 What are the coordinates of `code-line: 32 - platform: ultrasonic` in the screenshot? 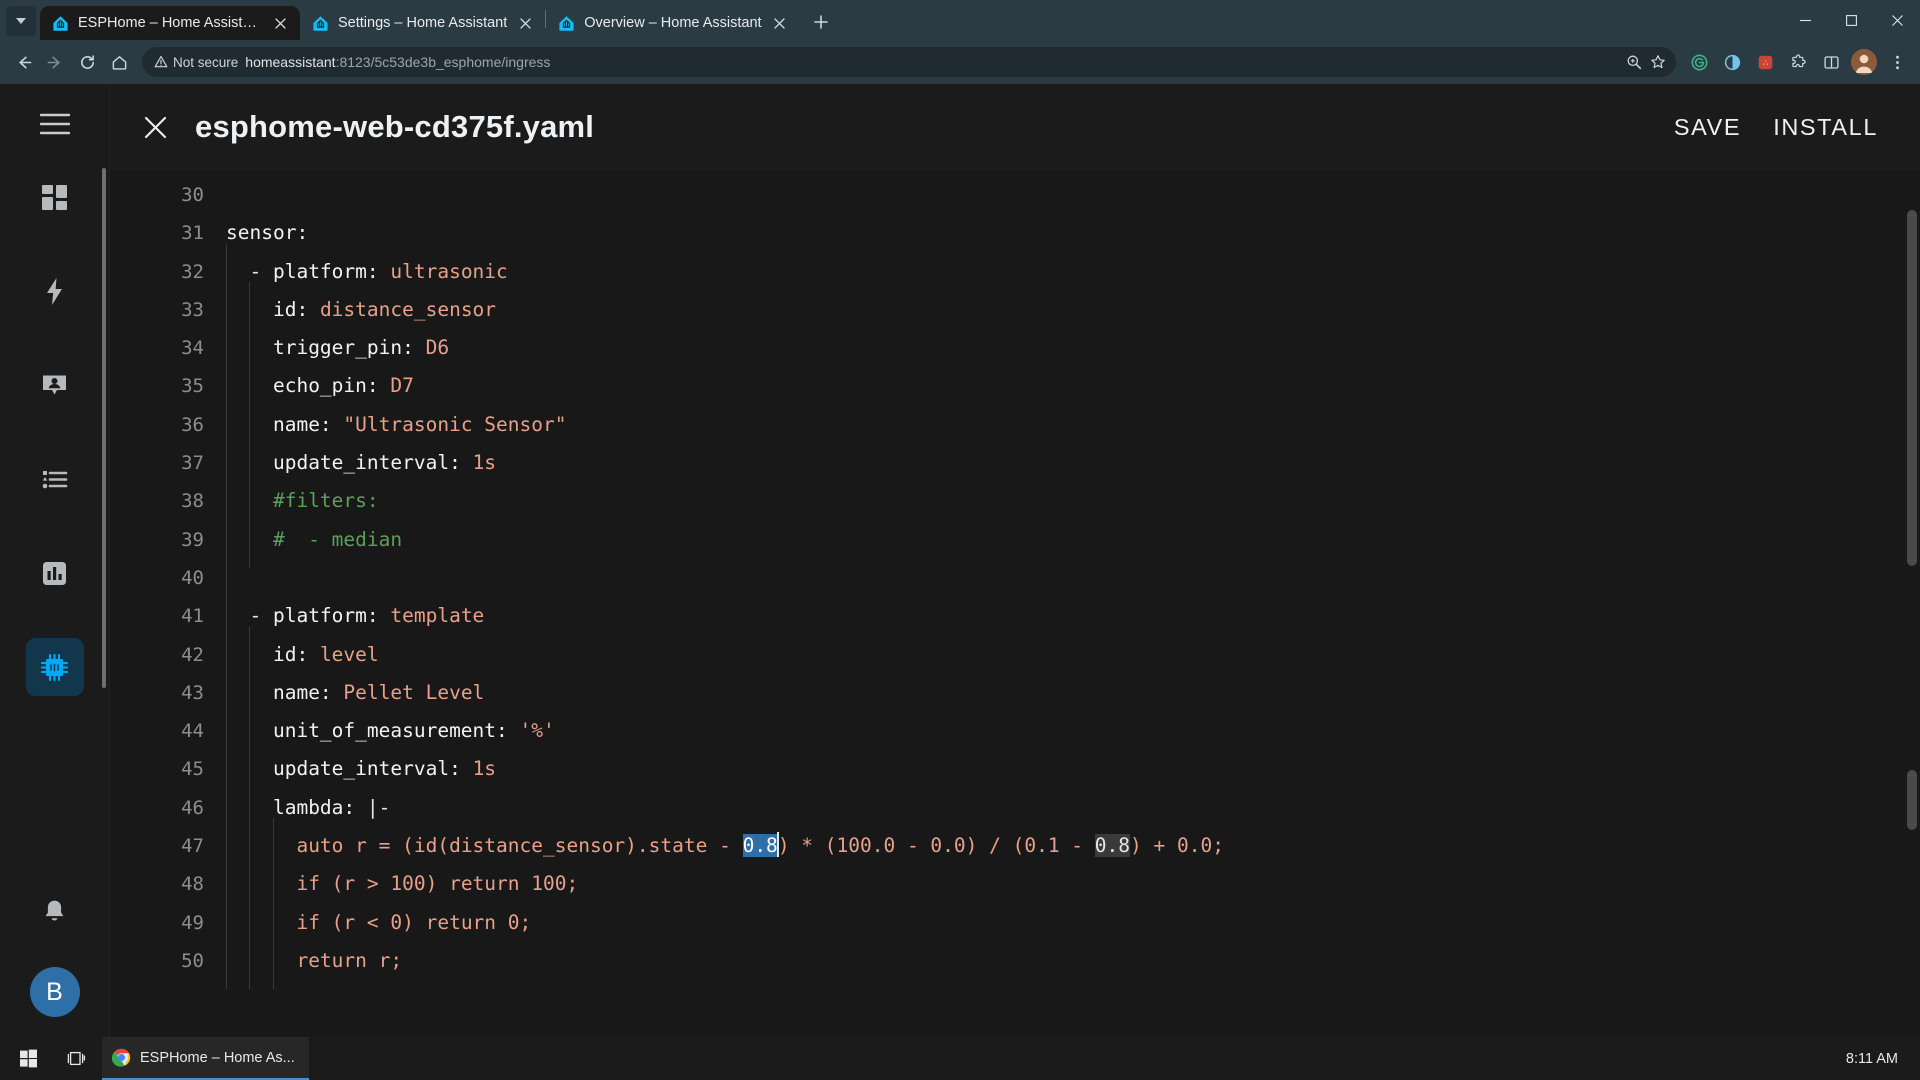 It's located at (1015, 272).